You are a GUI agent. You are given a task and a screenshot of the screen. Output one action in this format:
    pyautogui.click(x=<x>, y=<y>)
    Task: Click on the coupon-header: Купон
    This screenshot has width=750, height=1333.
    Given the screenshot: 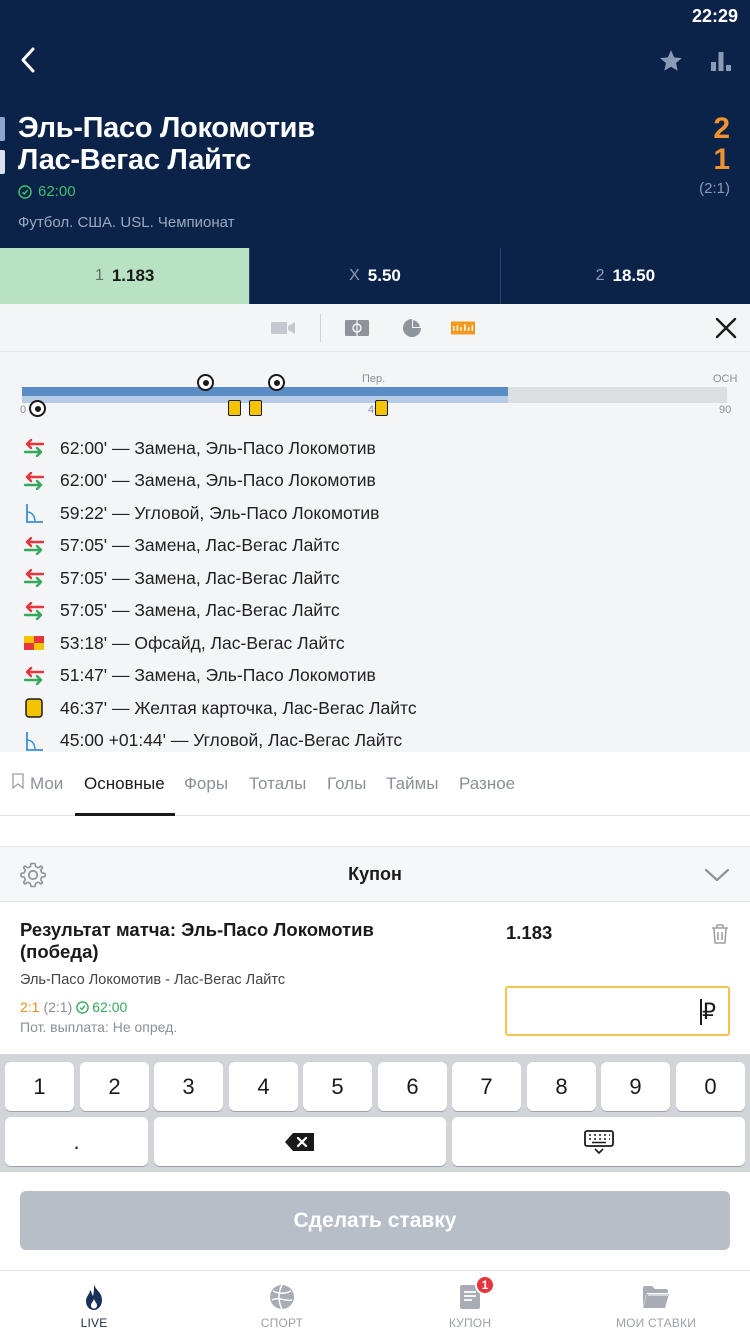 What is the action you would take?
    pyautogui.click(x=375, y=874)
    